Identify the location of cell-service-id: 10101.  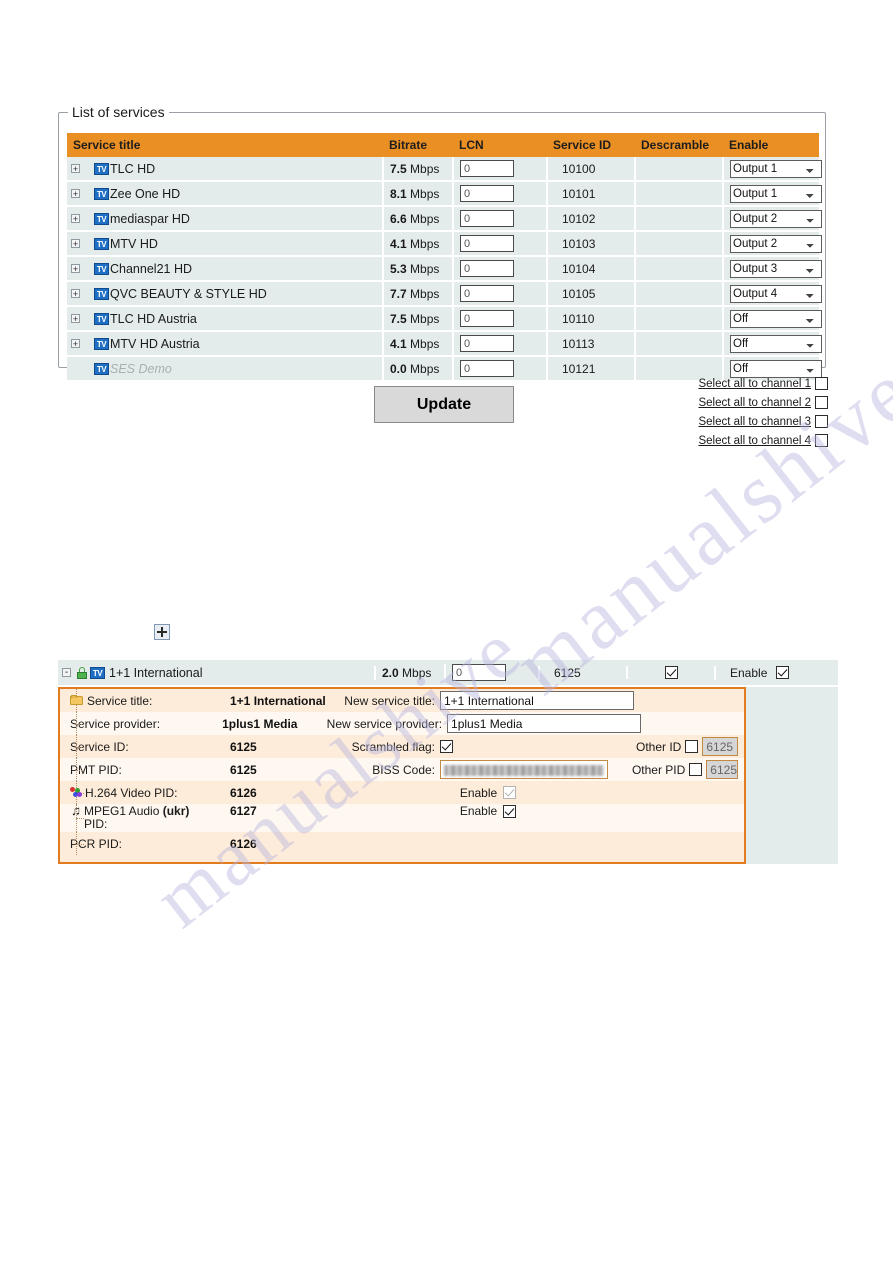
(591, 194).